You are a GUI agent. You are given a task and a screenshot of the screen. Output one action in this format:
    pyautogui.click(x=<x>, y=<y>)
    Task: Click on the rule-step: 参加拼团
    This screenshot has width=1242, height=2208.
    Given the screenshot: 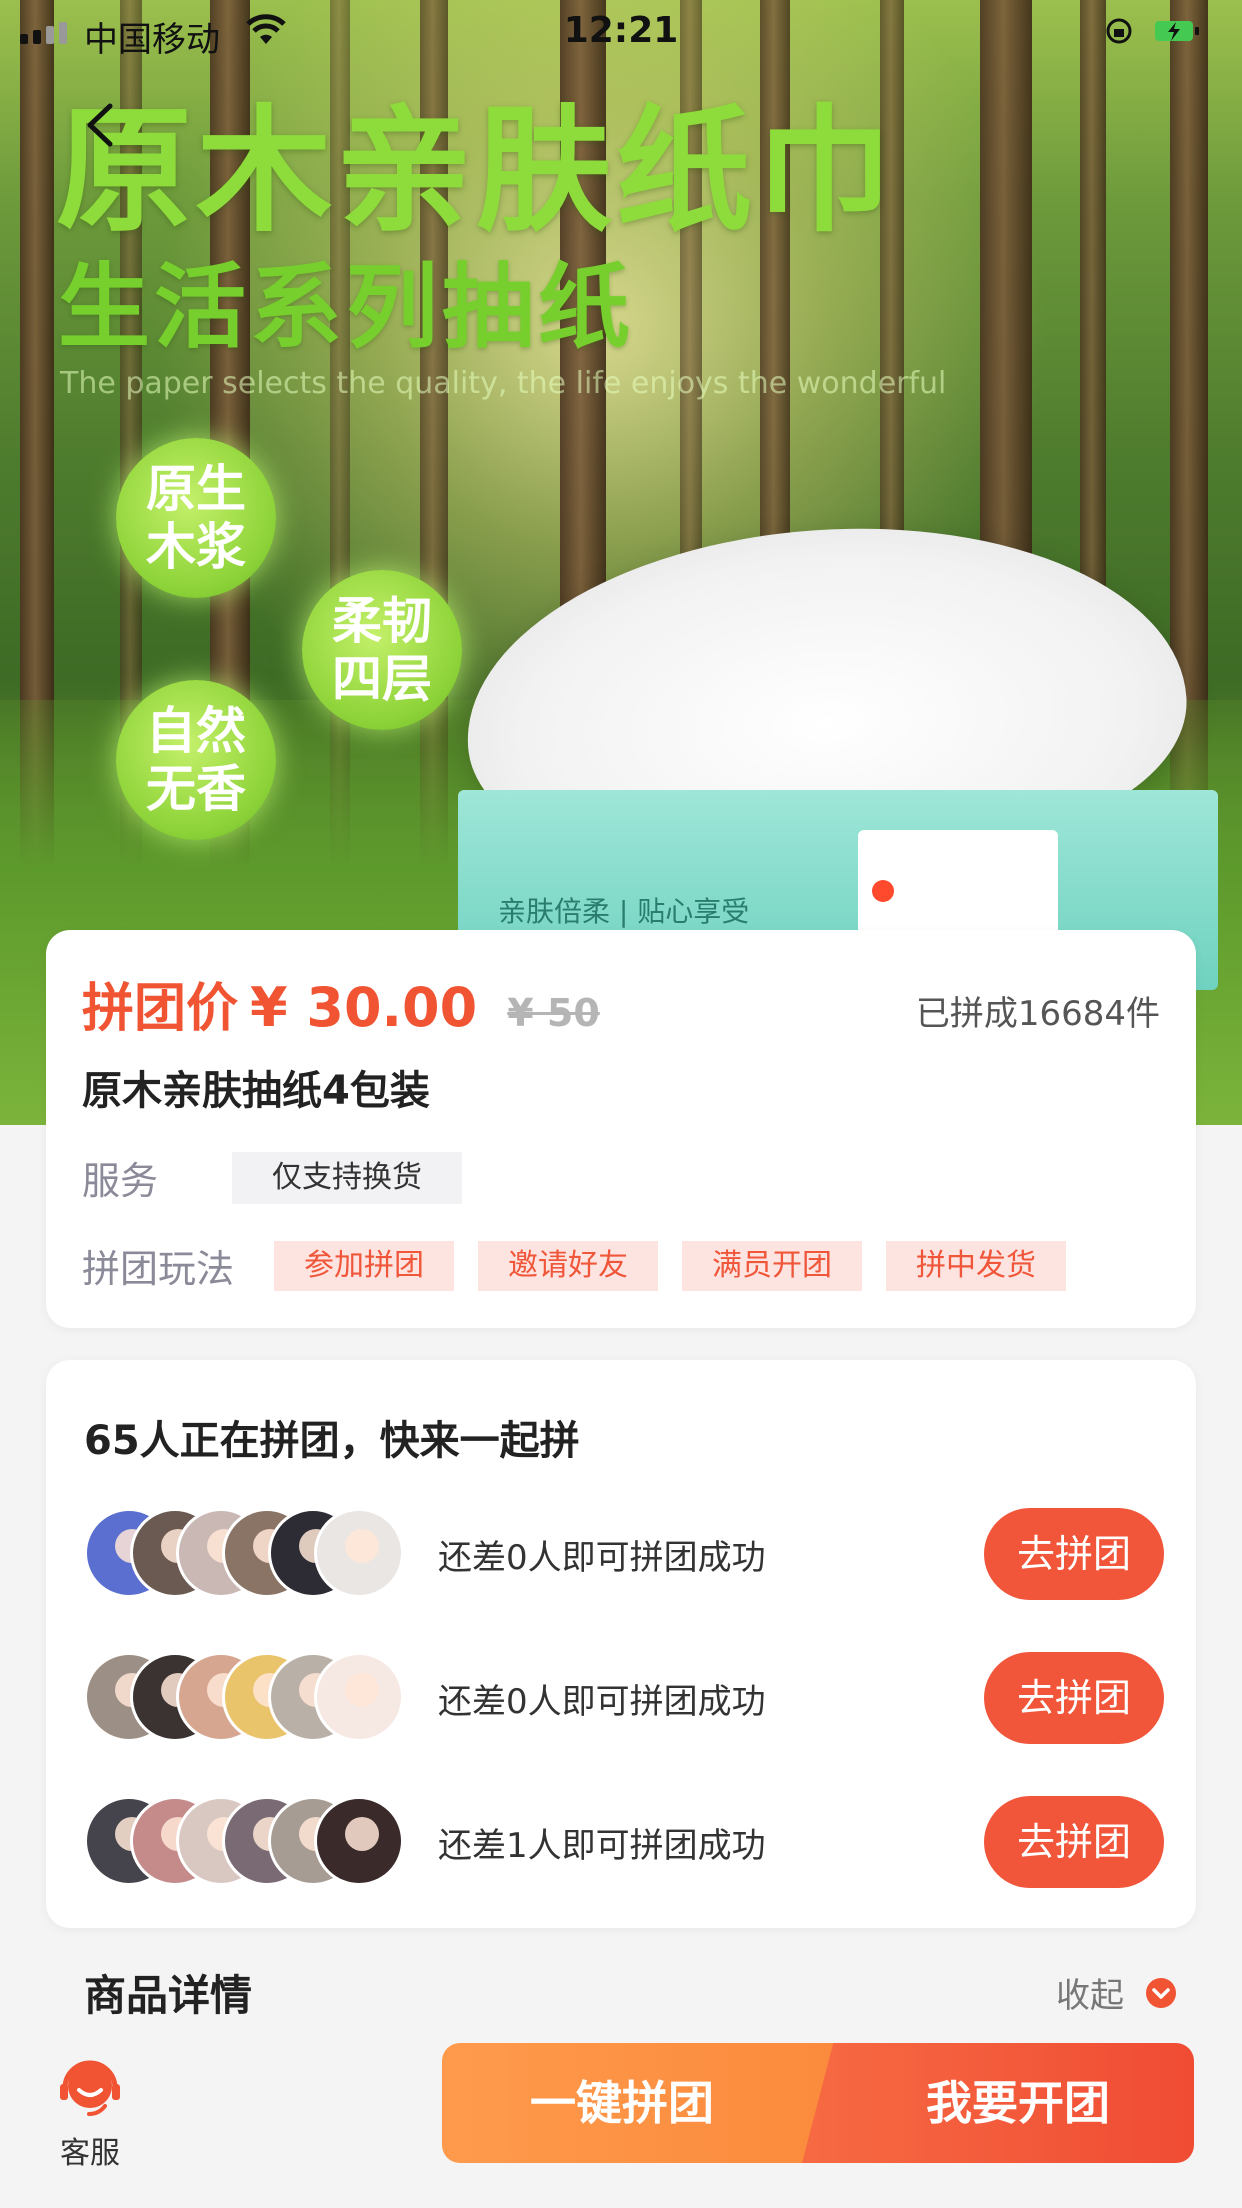 What is the action you would take?
    pyautogui.click(x=364, y=1265)
    